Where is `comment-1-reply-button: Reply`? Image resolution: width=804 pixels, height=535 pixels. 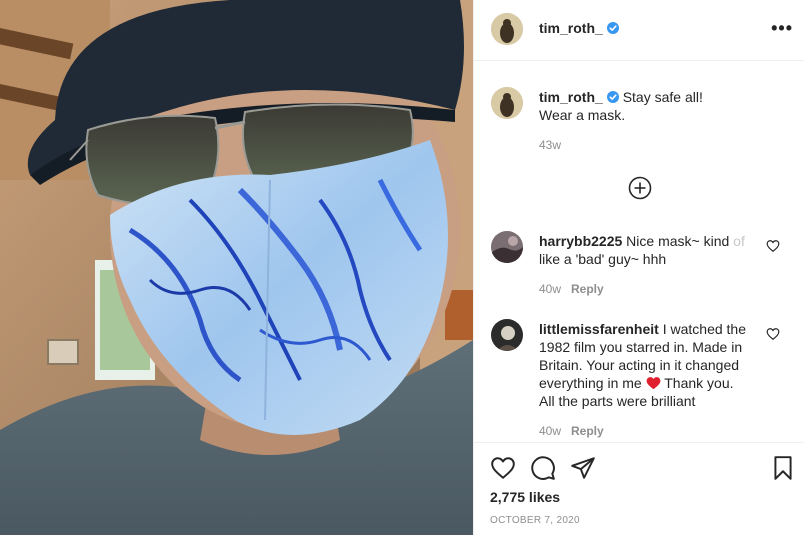 comment-1-reply-button: Reply is located at coordinates (587, 289).